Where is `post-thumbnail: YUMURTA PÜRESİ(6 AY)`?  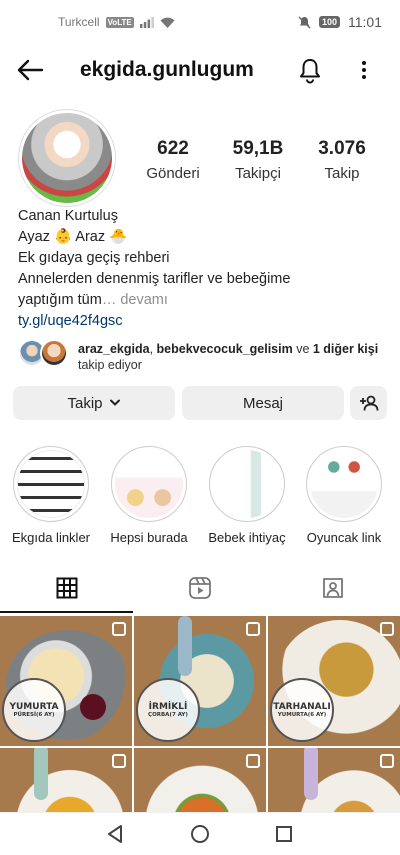 post-thumbnail: YUMURTA PÜRESİ(6 AY) is located at coordinates (66, 681).